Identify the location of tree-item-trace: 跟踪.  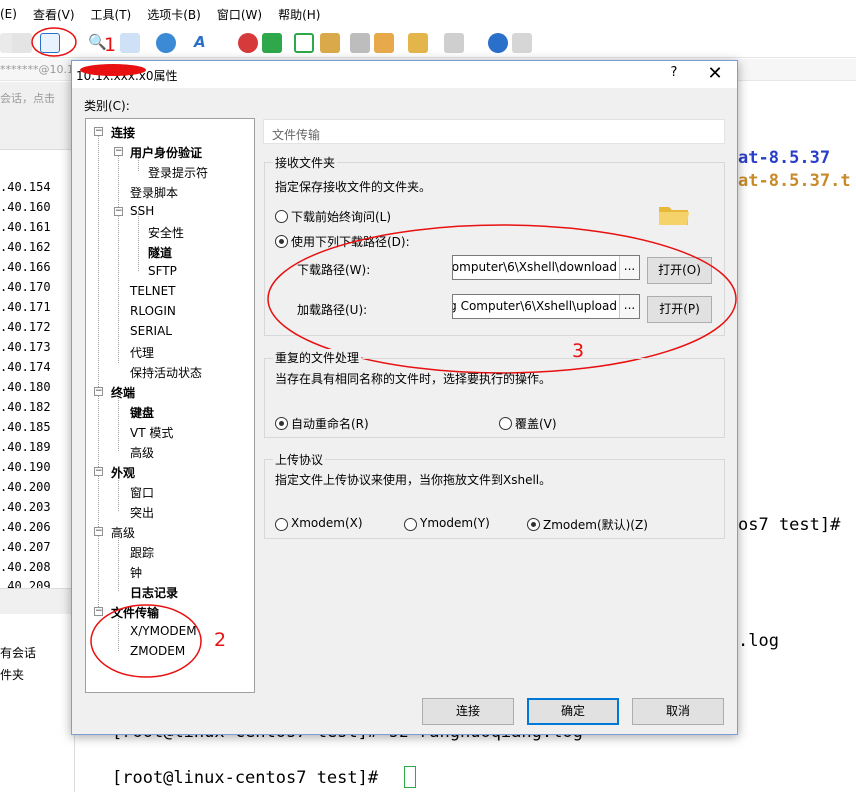
(142, 552).